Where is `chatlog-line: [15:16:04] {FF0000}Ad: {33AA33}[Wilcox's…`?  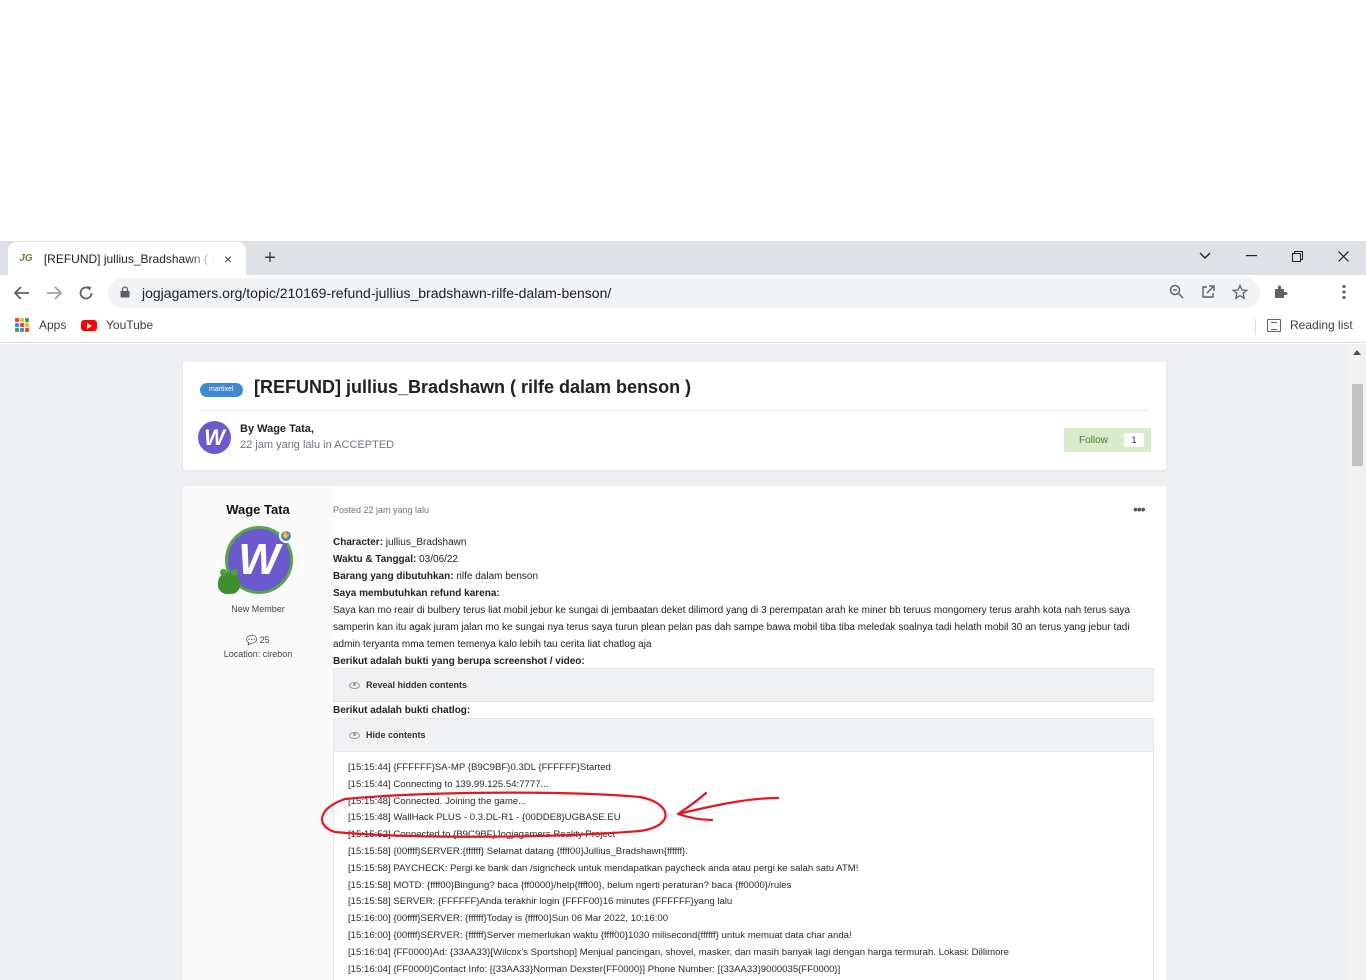 chatlog-line: [15:16:04] {FF0000}Ad: {33AA33}[Wilcox's… is located at coordinates (678, 952).